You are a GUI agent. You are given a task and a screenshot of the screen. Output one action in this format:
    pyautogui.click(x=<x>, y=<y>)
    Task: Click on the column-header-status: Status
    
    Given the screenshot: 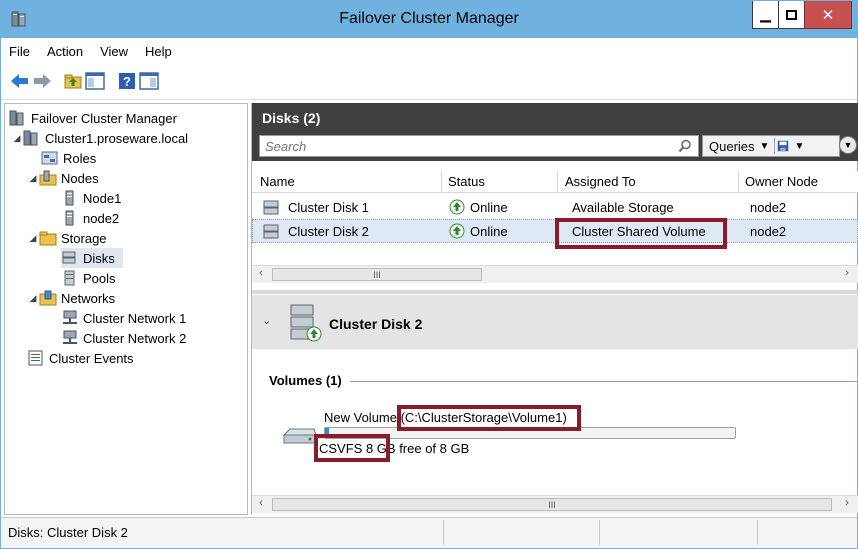 What is the action you would take?
    pyautogui.click(x=466, y=181)
    